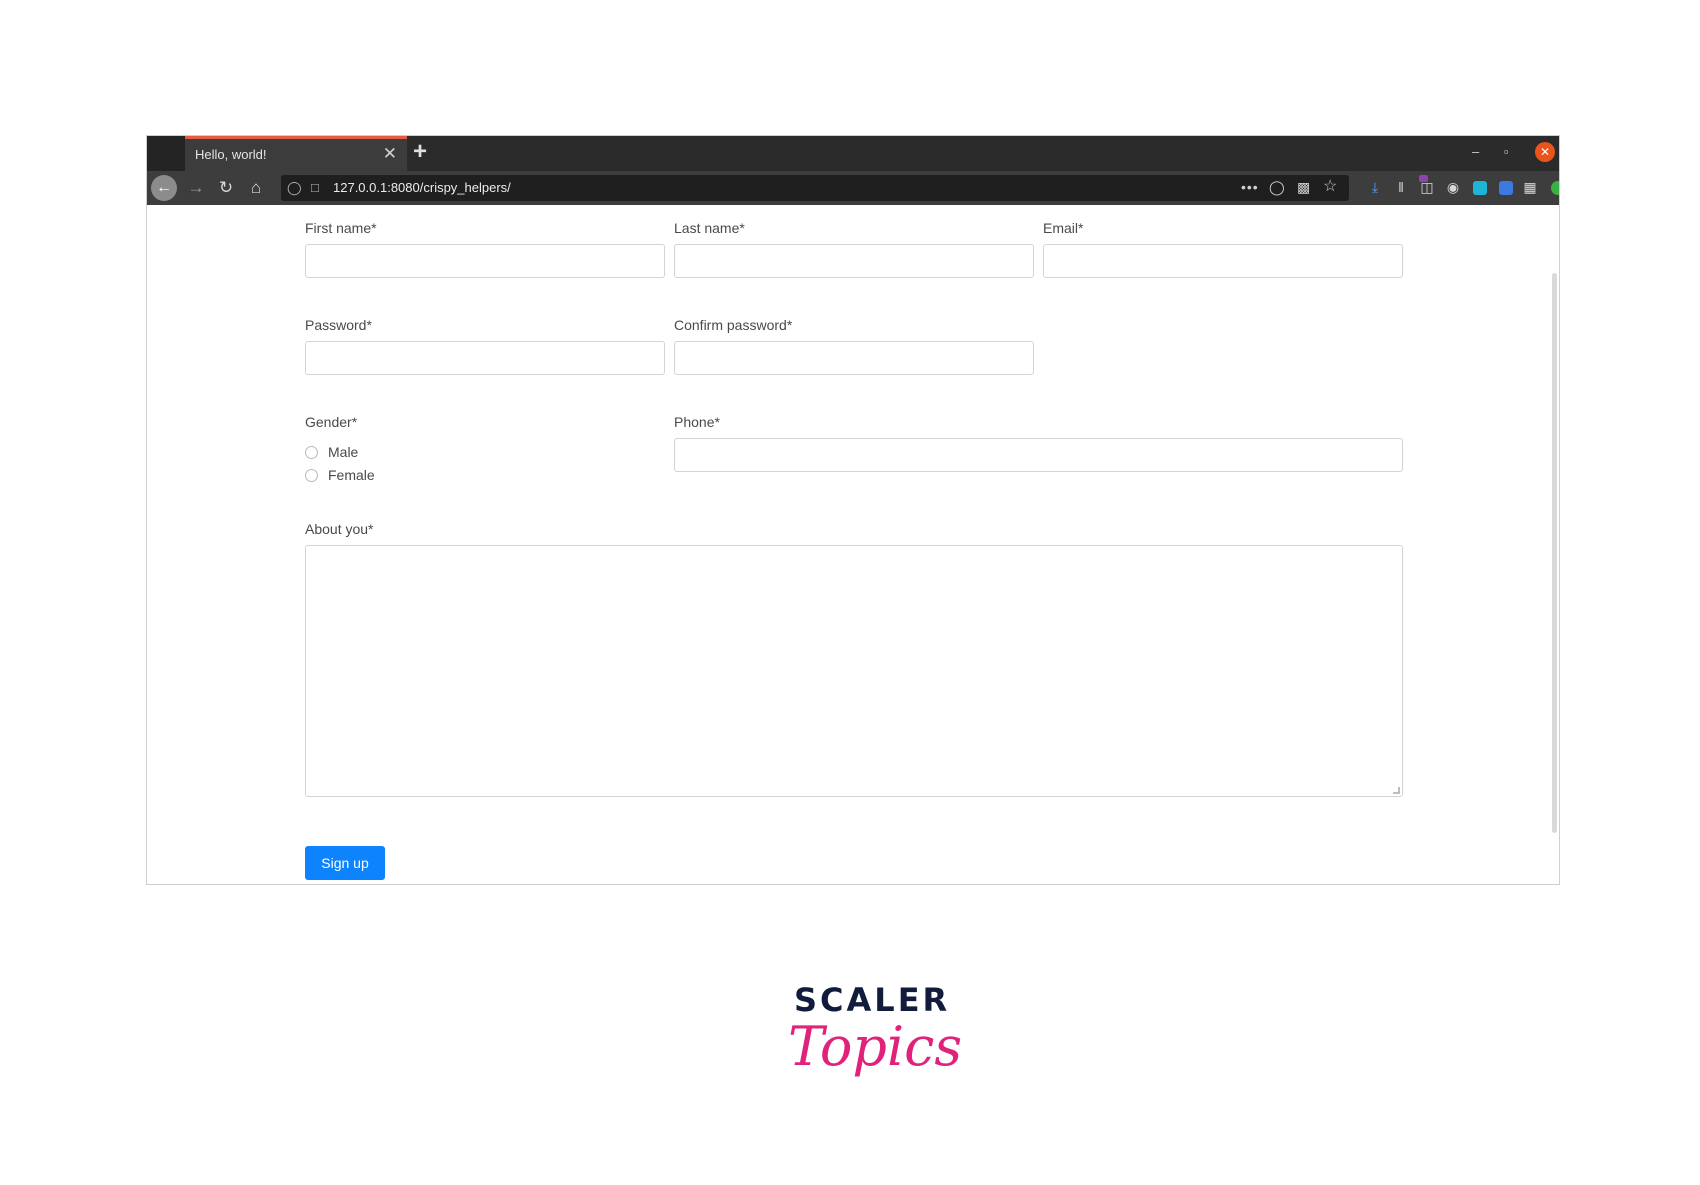 This screenshot has width=1700, height=1185. What do you see at coordinates (1396, 790) in the screenshot?
I see `resize-handle` at bounding box center [1396, 790].